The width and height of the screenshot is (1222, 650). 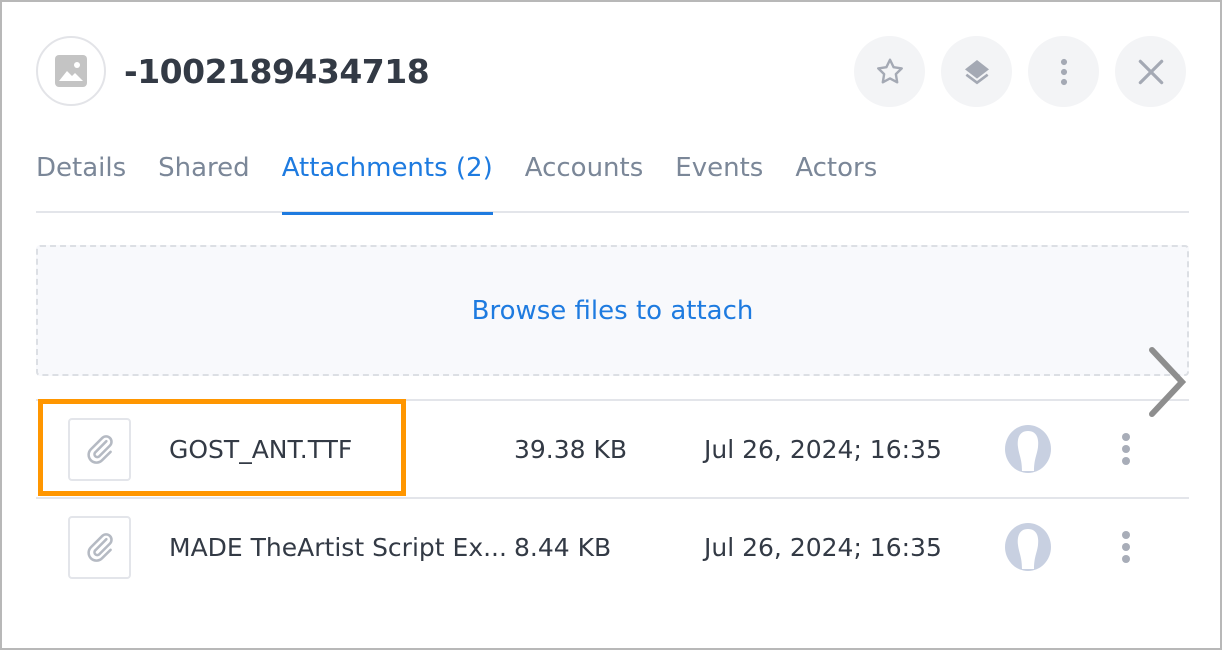 I want to click on close-button, so click(x=1150, y=71).